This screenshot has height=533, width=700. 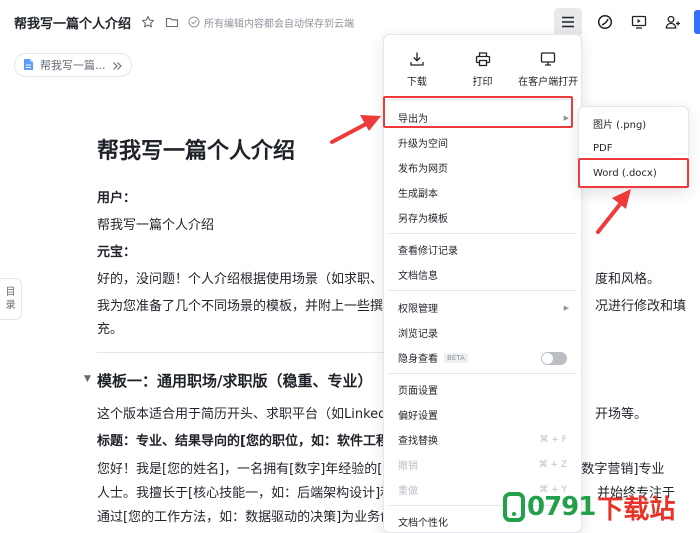 I want to click on site-watermark: 0791 下载站, so click(x=589, y=507).